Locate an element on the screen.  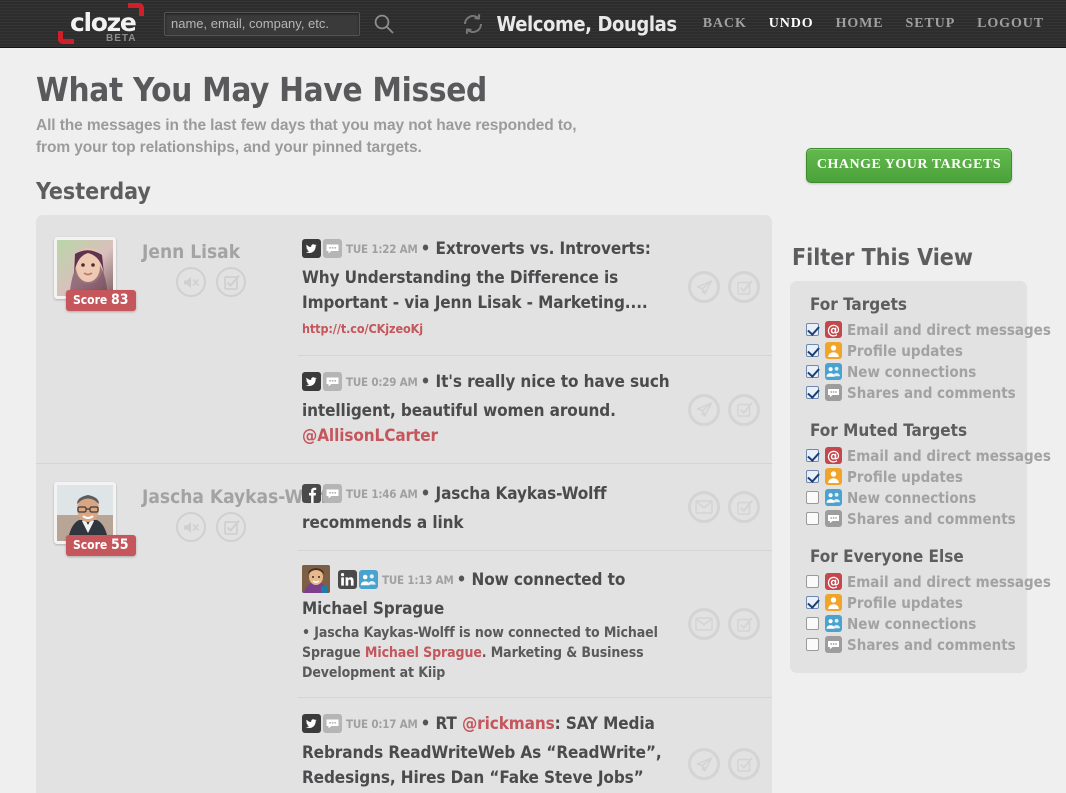
nav-setup: SETUP is located at coordinates (931, 24).